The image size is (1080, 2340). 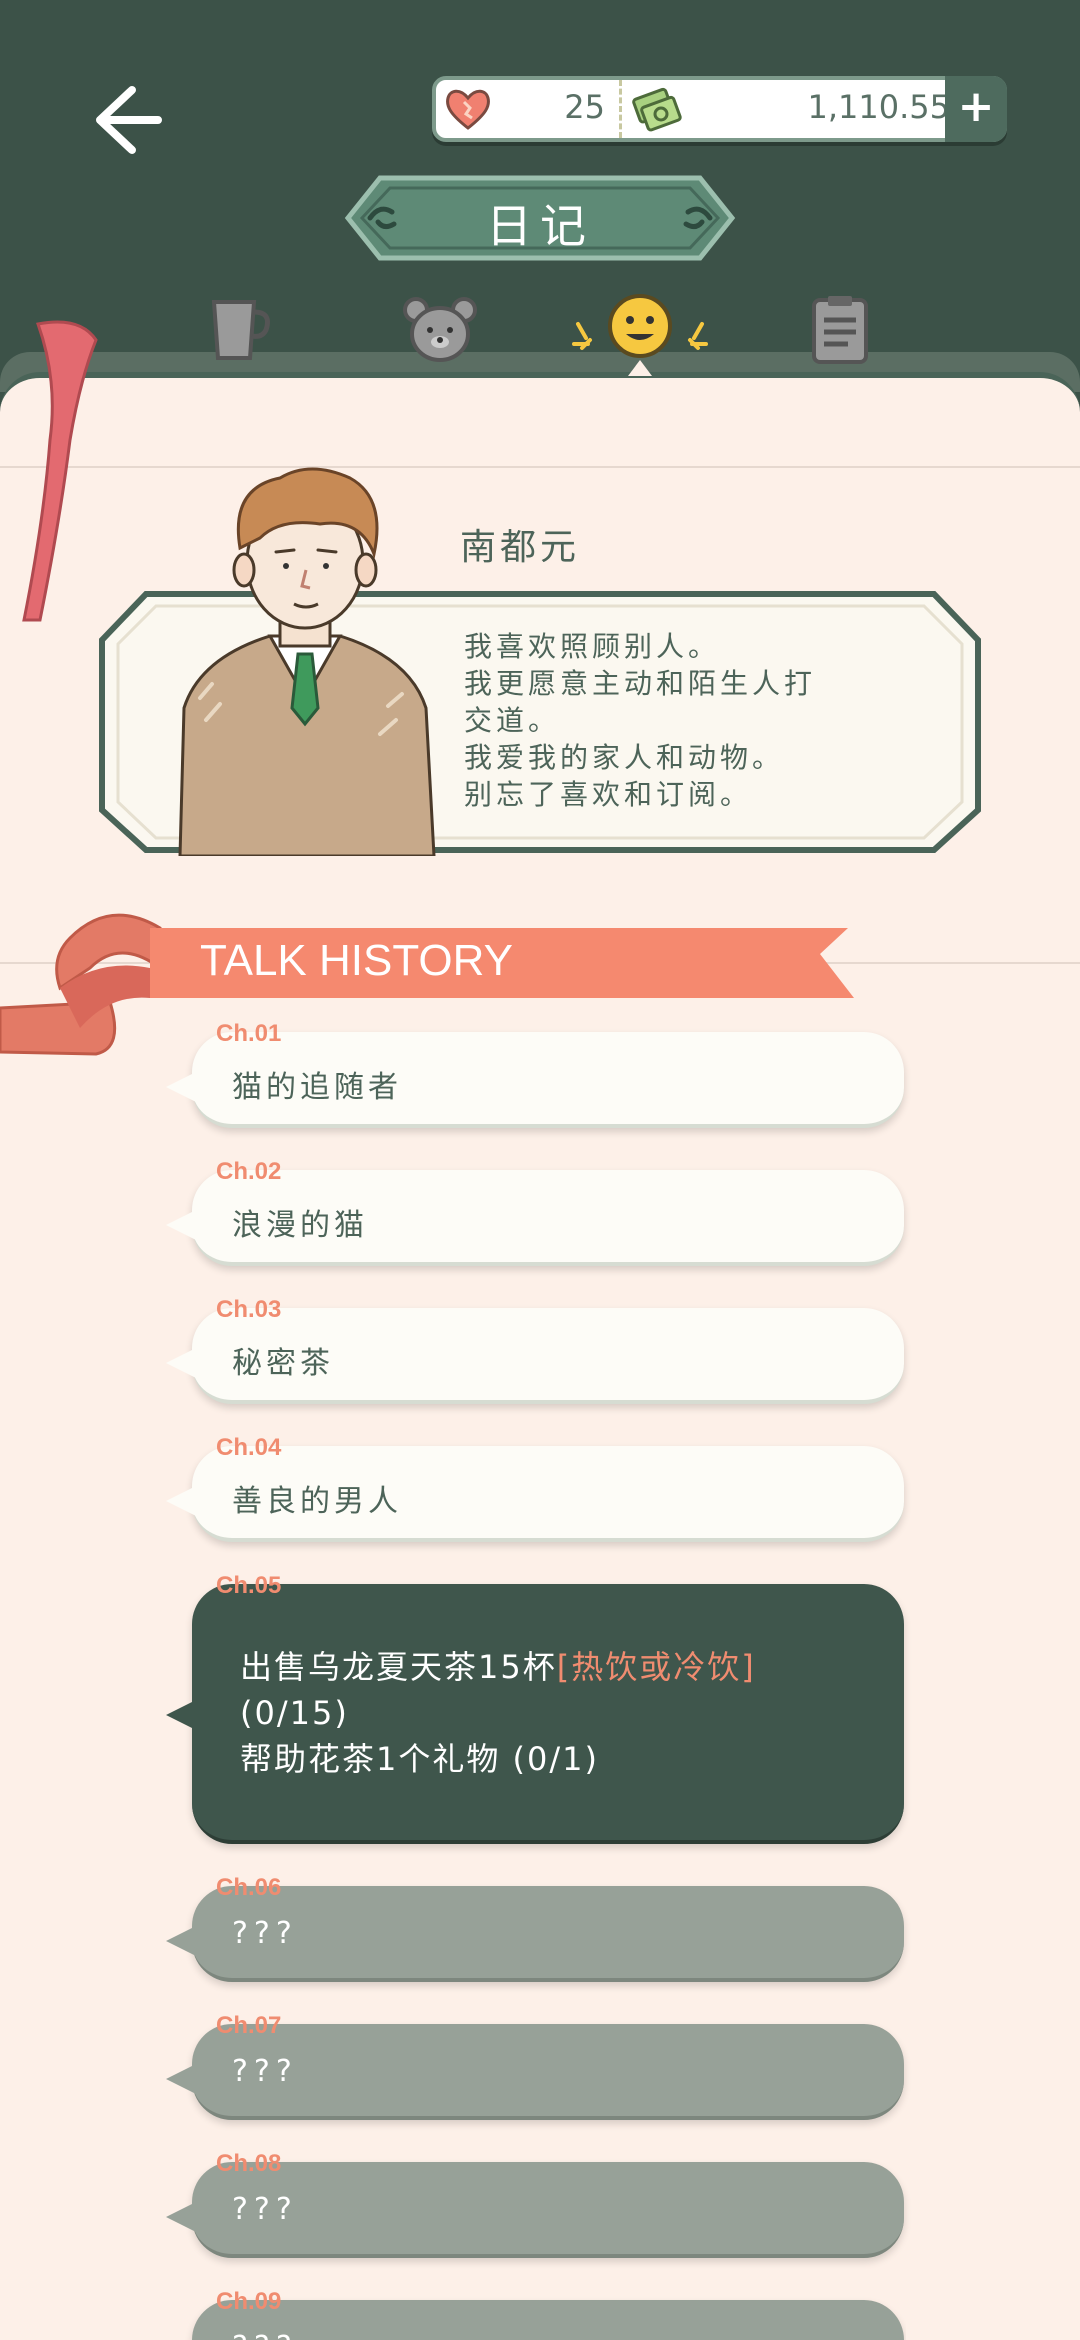 I want to click on chapter-label: Ch.03, so click(x=249, y=1309).